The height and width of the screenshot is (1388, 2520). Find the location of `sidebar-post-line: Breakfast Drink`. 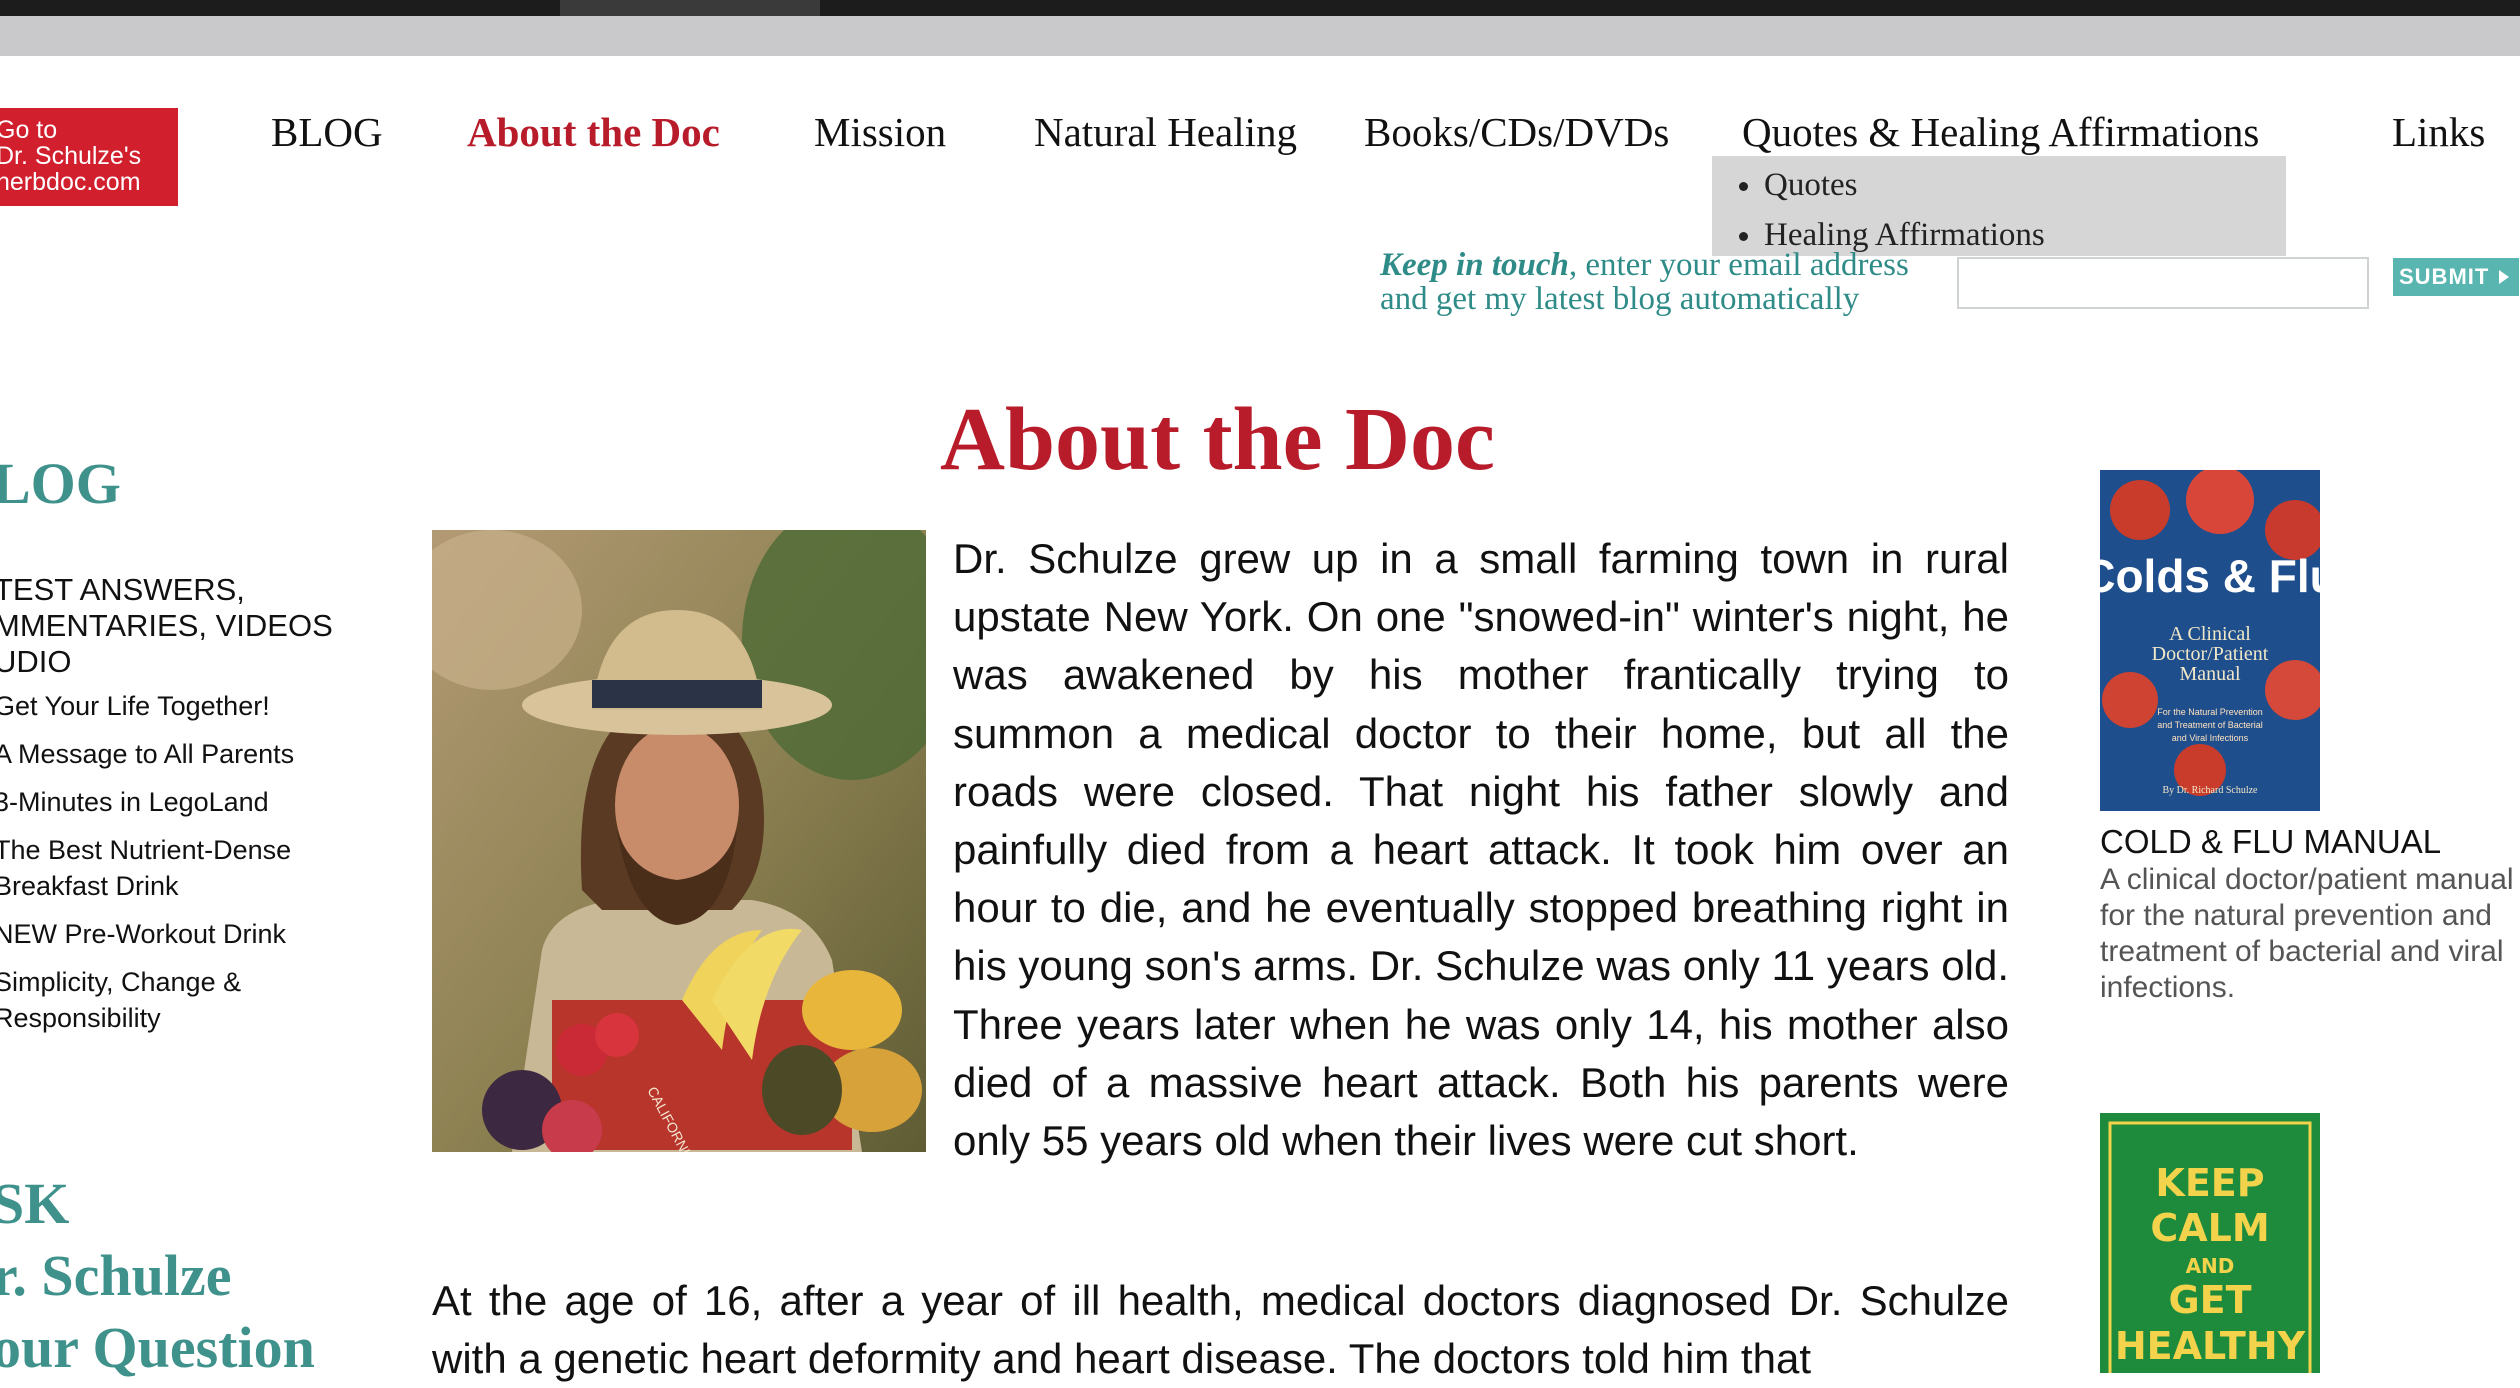

sidebar-post-line: Breakfast Drink is located at coordinates (89, 886).